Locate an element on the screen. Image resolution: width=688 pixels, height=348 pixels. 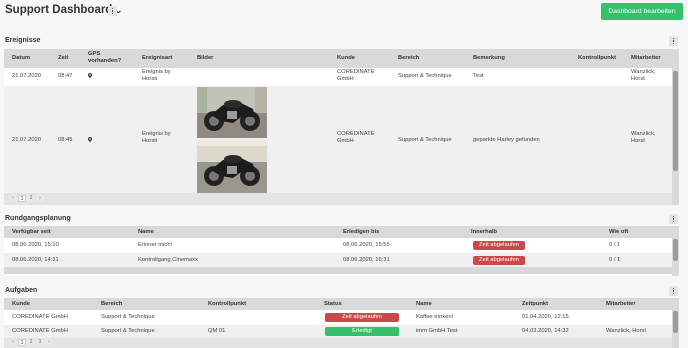
column-header: Erledigen bis is located at coordinates (361, 232).